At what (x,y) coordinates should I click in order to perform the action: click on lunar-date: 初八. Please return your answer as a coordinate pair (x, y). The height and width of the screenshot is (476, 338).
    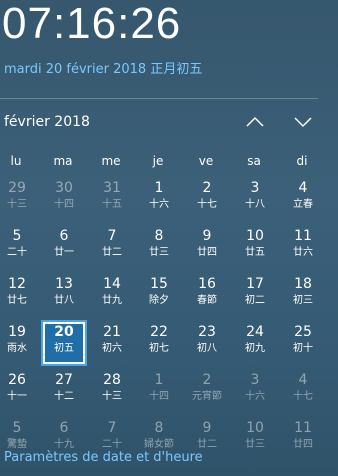
    Looking at the image, I should click on (207, 348).